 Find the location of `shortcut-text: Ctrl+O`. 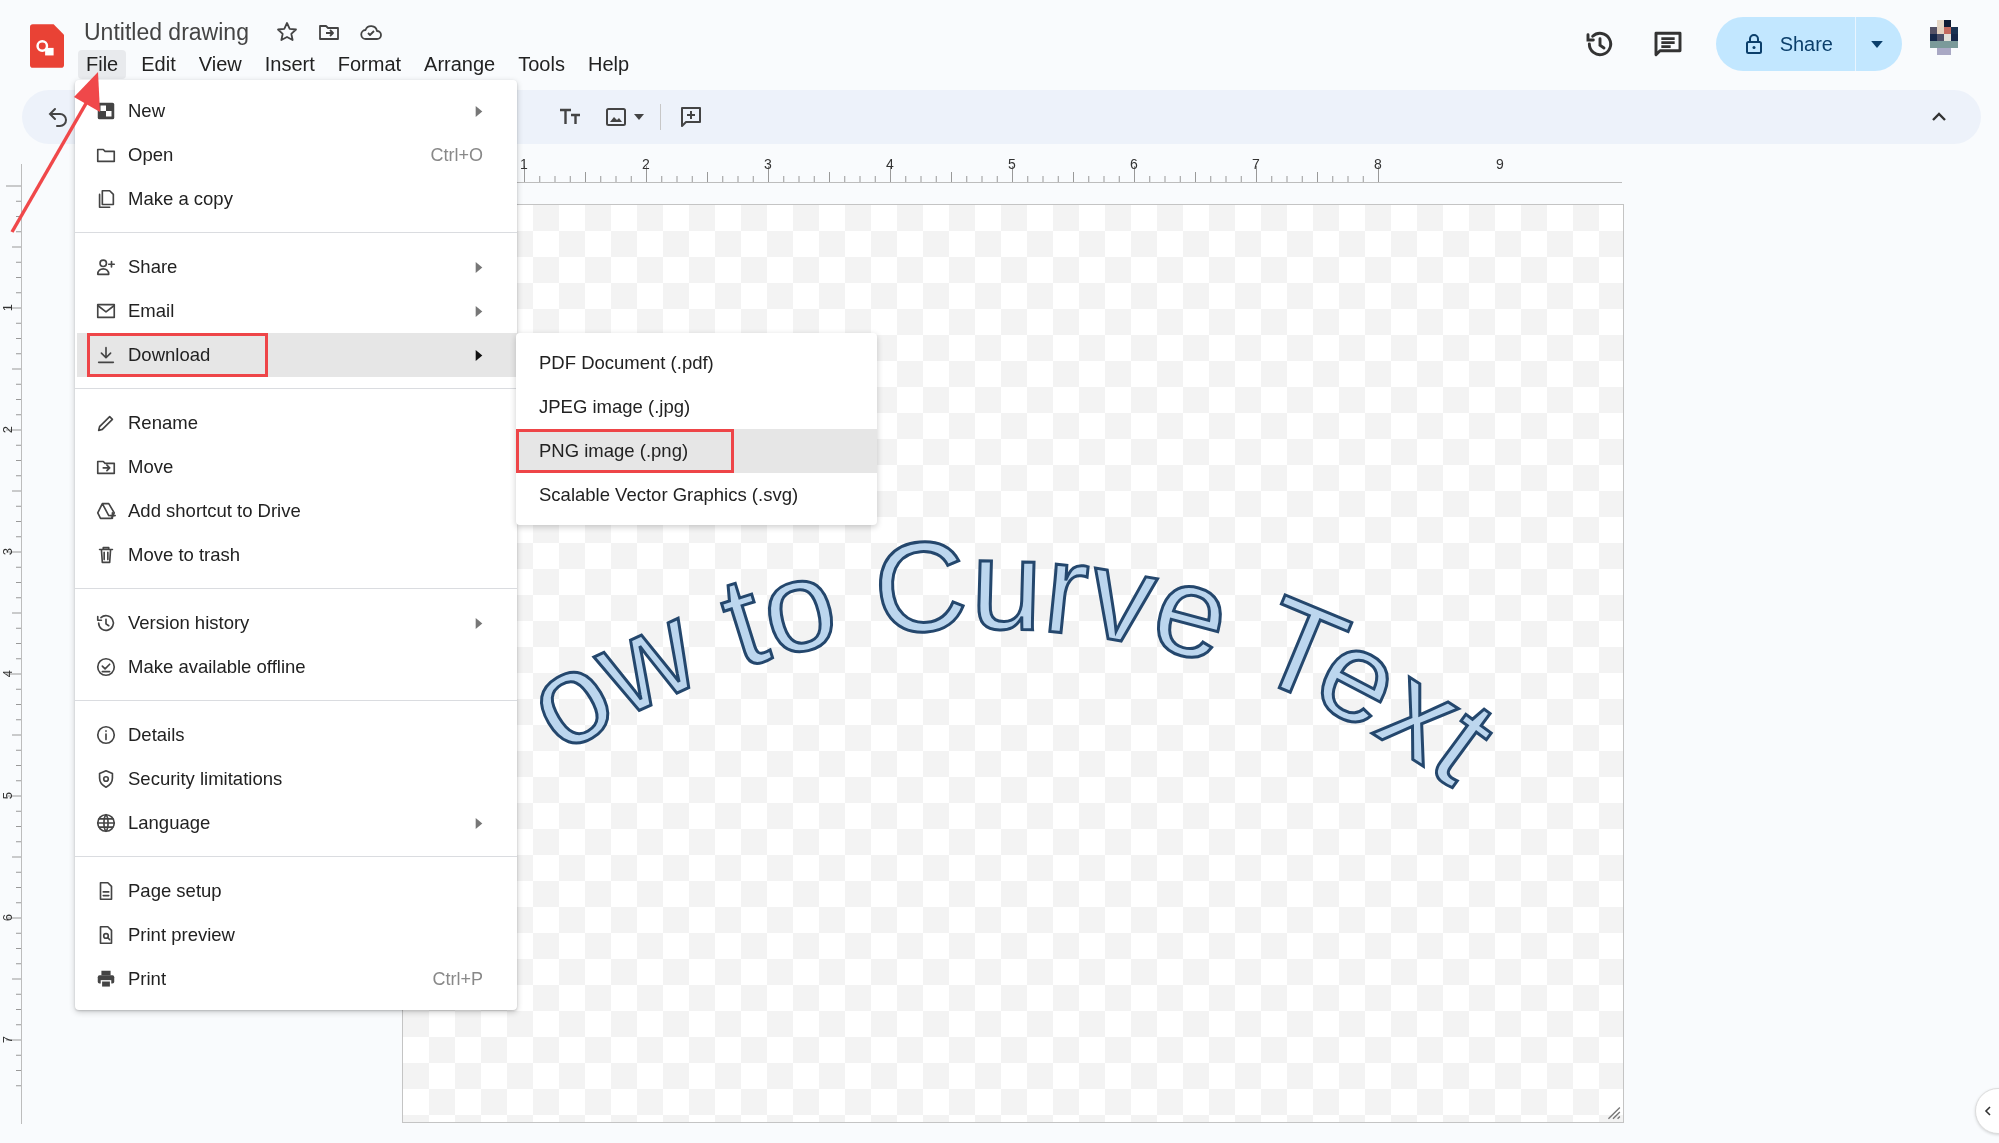

shortcut-text: Ctrl+O is located at coordinates (456, 155).